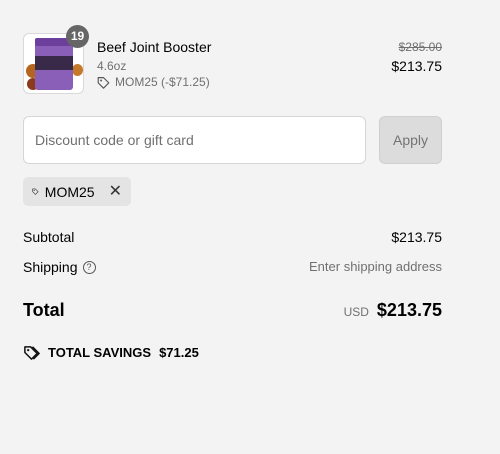 The height and width of the screenshot is (454, 500). I want to click on apply-button: Apply, so click(410, 140).